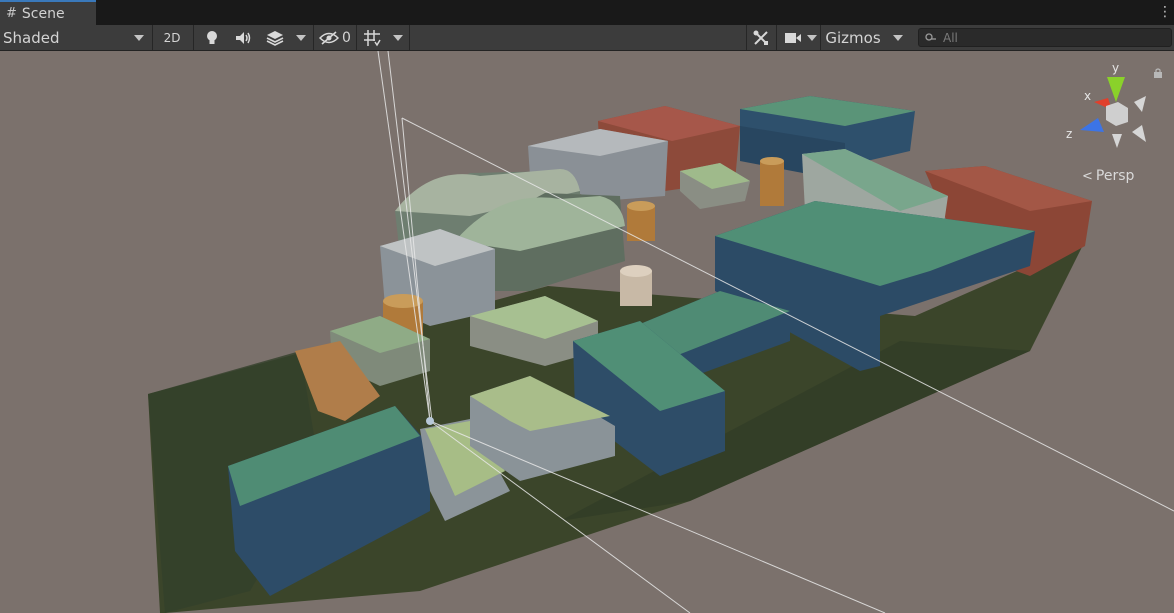 The width and height of the screenshot is (1174, 613). I want to click on gizmos-dropdown, so click(898, 37).